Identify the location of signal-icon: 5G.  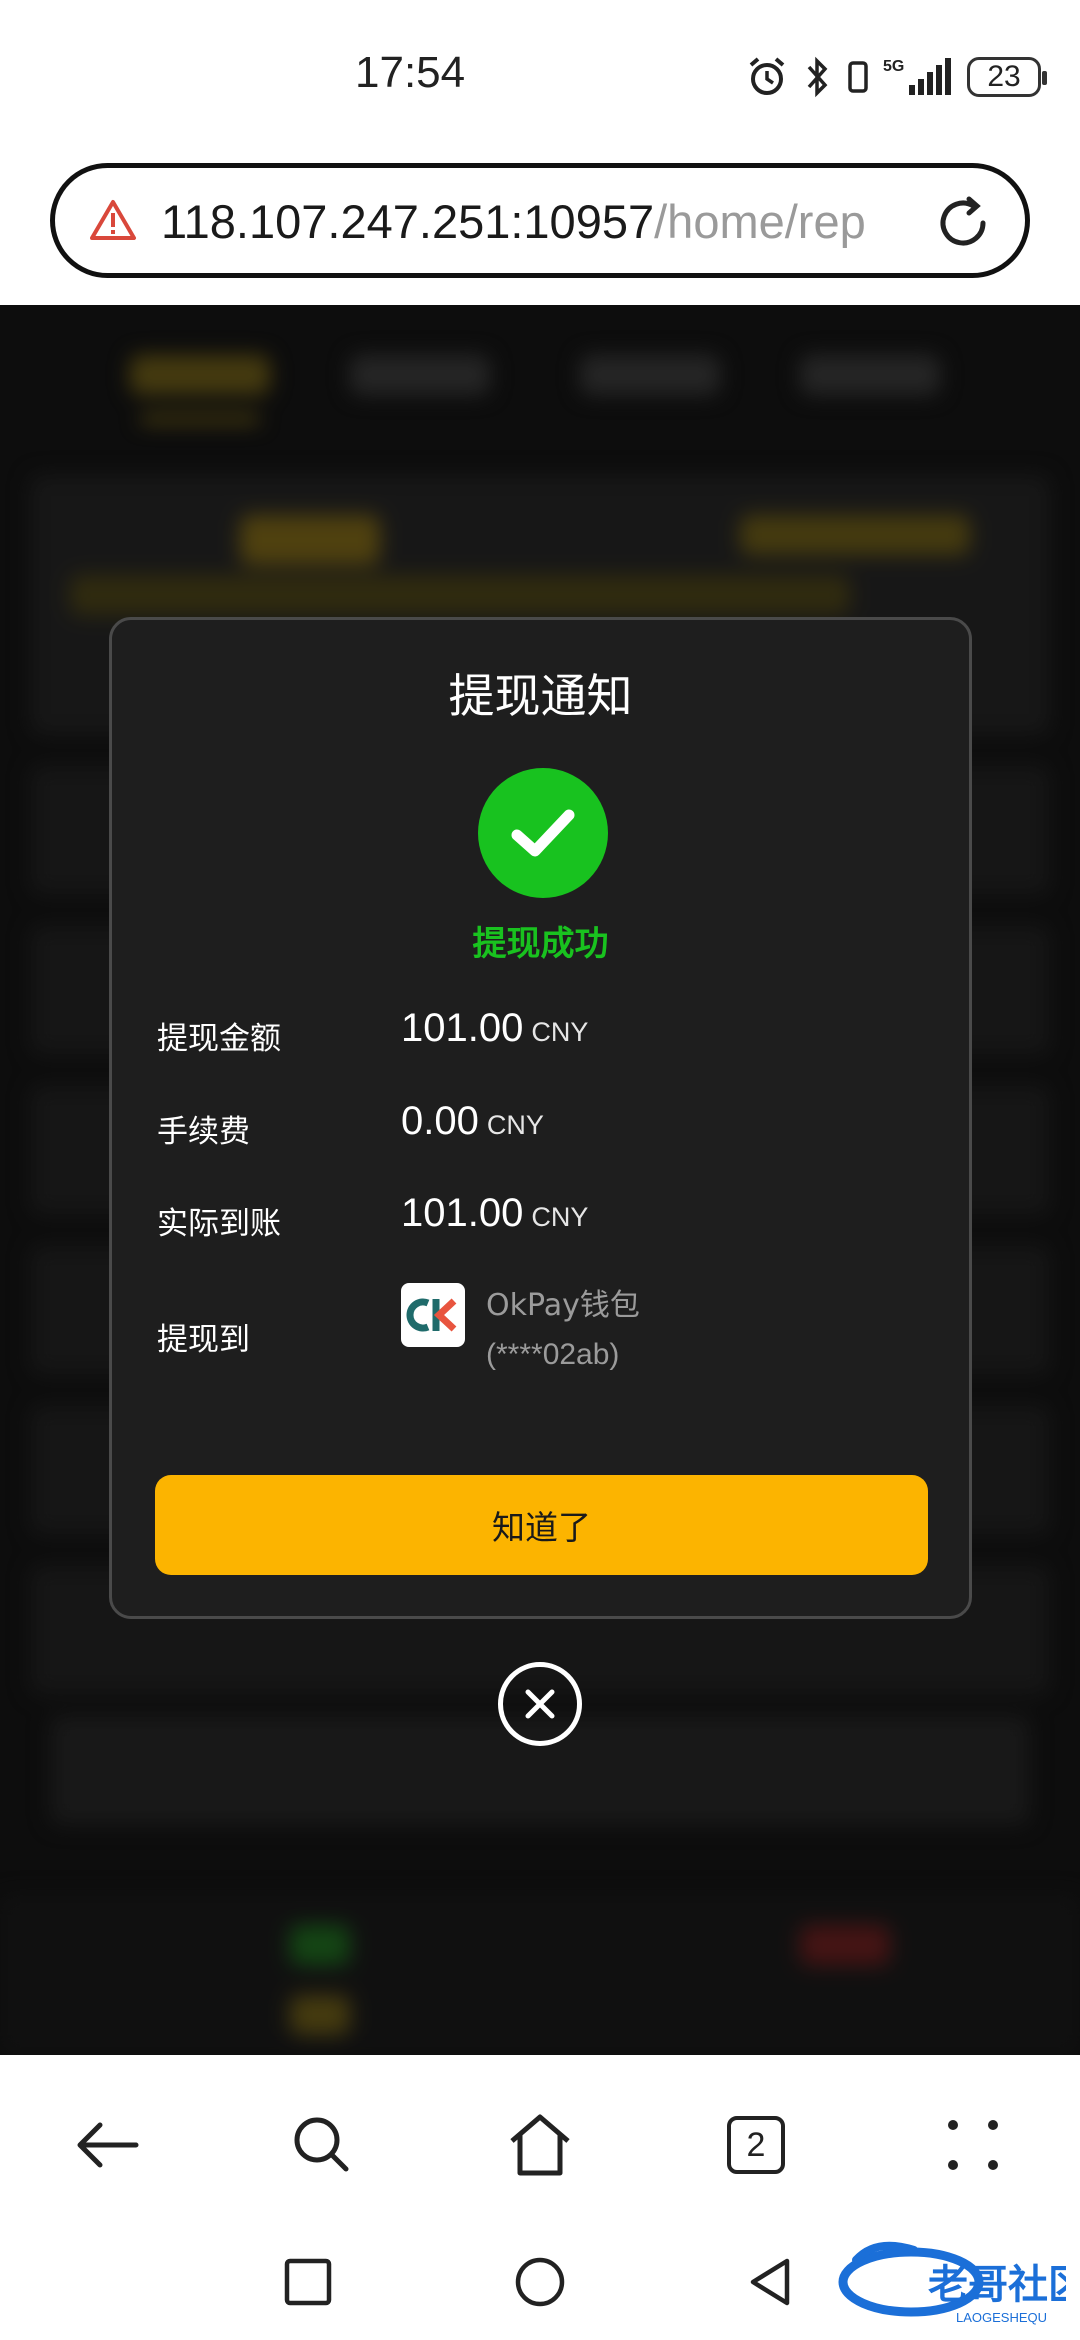
(917, 76).